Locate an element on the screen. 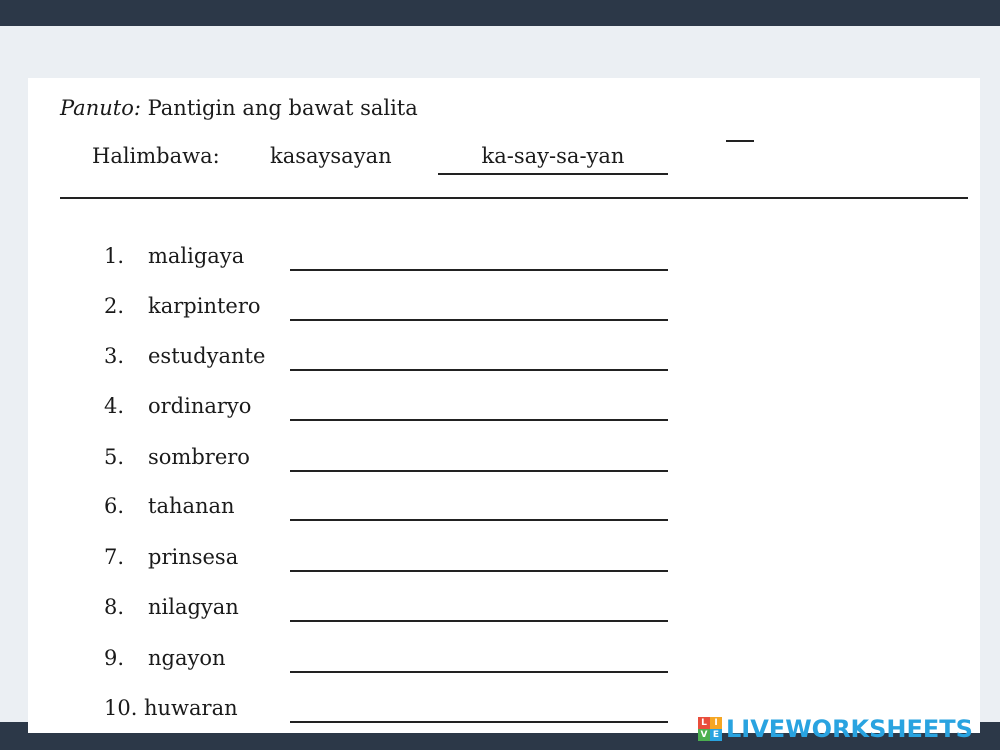 This screenshot has height=750, width=1000. list-item: 4. ordinaryo is located at coordinates (504, 419).